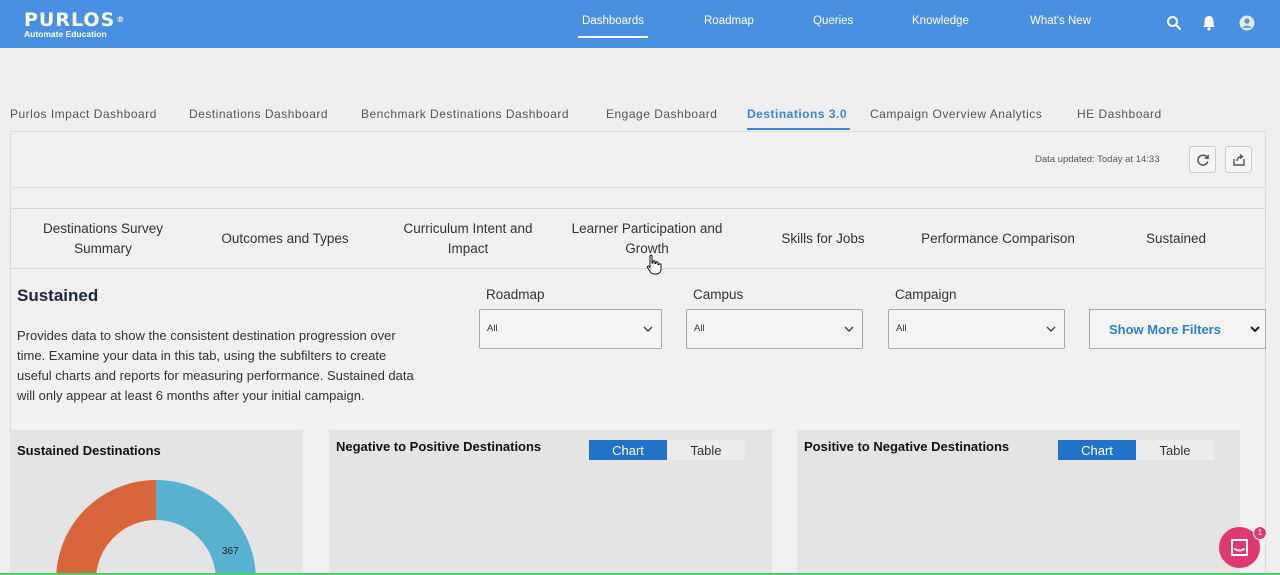  I want to click on active-tab-underline, so click(798, 129).